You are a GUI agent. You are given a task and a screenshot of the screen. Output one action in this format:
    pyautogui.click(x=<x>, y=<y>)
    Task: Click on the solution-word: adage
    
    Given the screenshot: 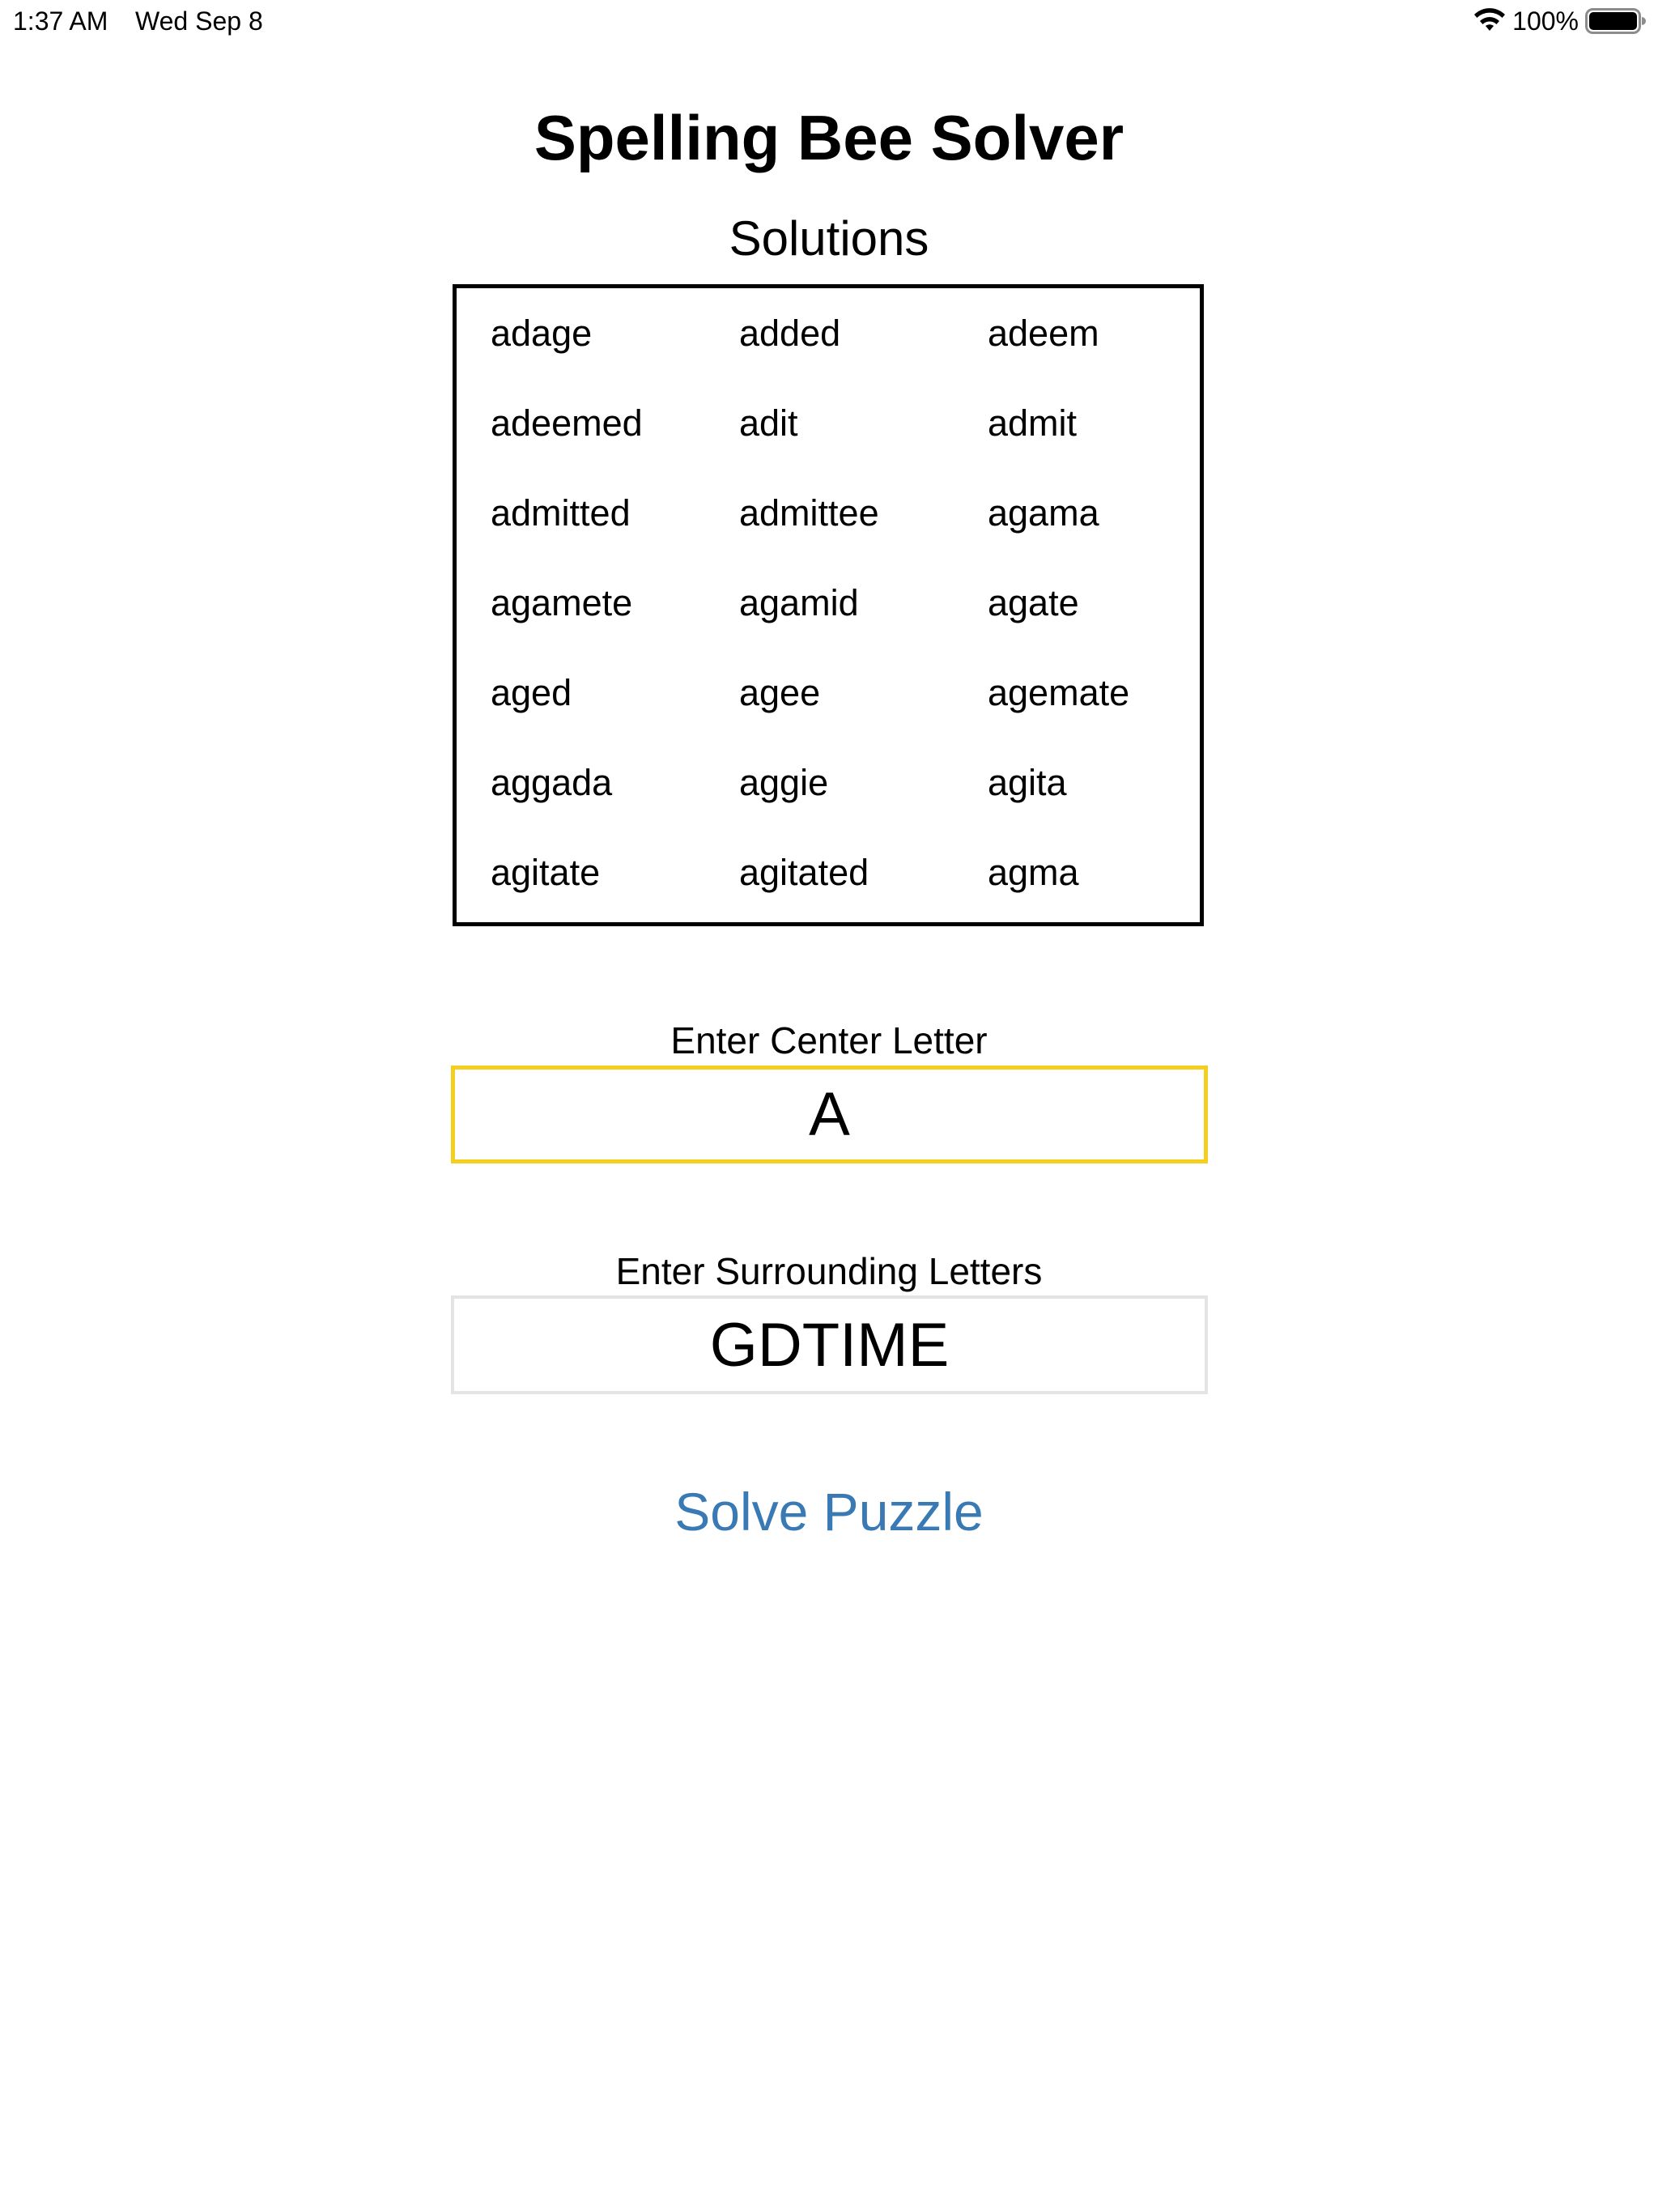 What is the action you would take?
    pyautogui.click(x=542, y=334)
    